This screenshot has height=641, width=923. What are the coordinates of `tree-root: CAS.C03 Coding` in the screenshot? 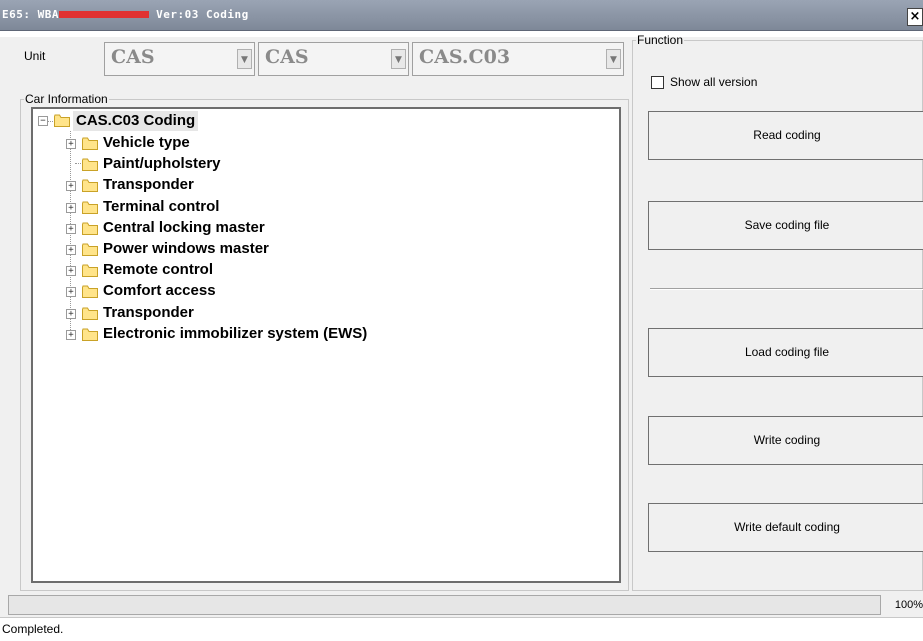 It's located at (136, 121).